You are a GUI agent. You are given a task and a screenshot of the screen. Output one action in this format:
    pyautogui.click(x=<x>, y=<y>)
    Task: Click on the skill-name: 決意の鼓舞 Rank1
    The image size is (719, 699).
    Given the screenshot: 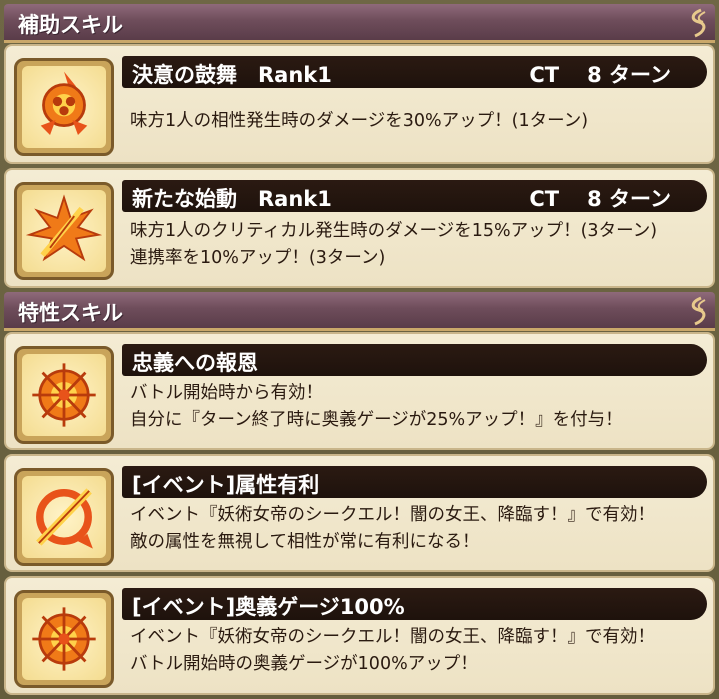 What is the action you would take?
    pyautogui.click(x=232, y=75)
    